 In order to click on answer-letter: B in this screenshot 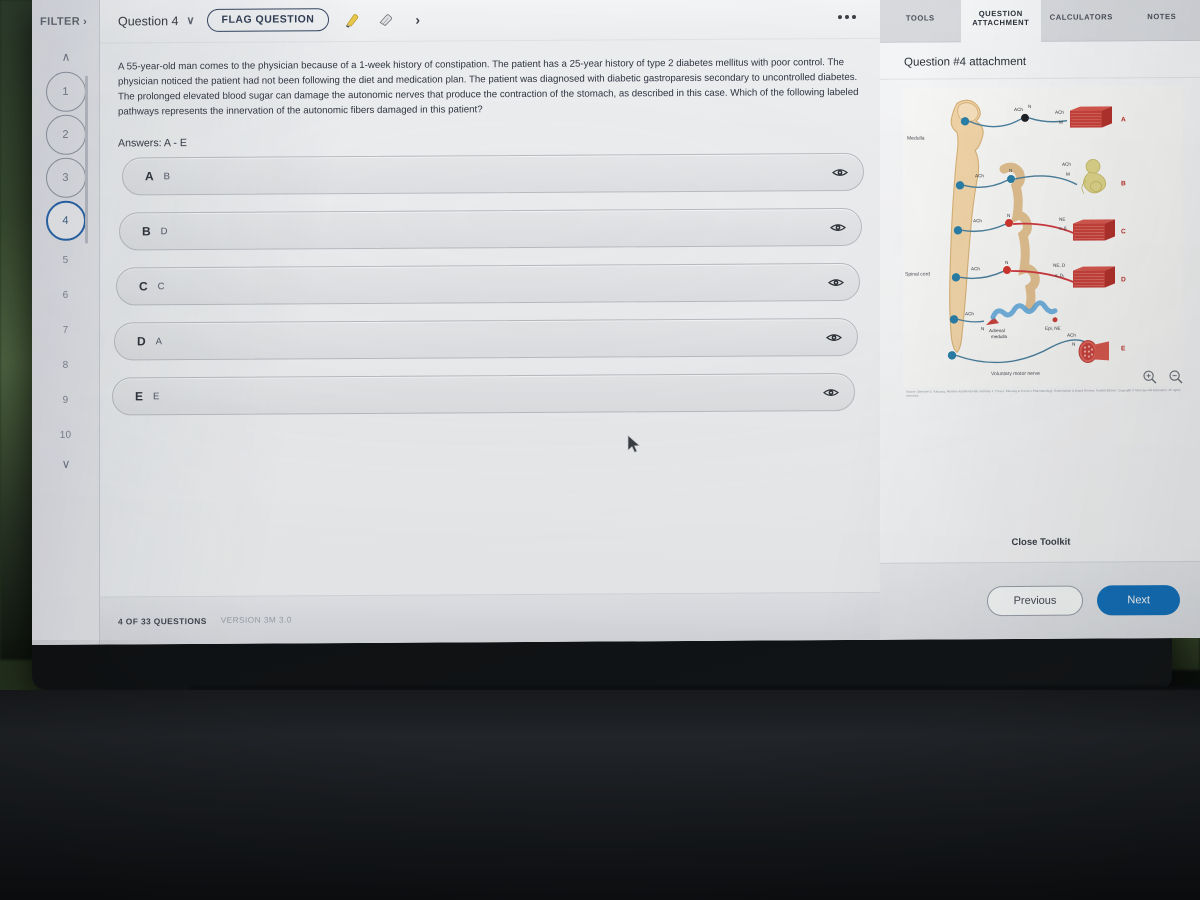, I will do `click(146, 231)`.